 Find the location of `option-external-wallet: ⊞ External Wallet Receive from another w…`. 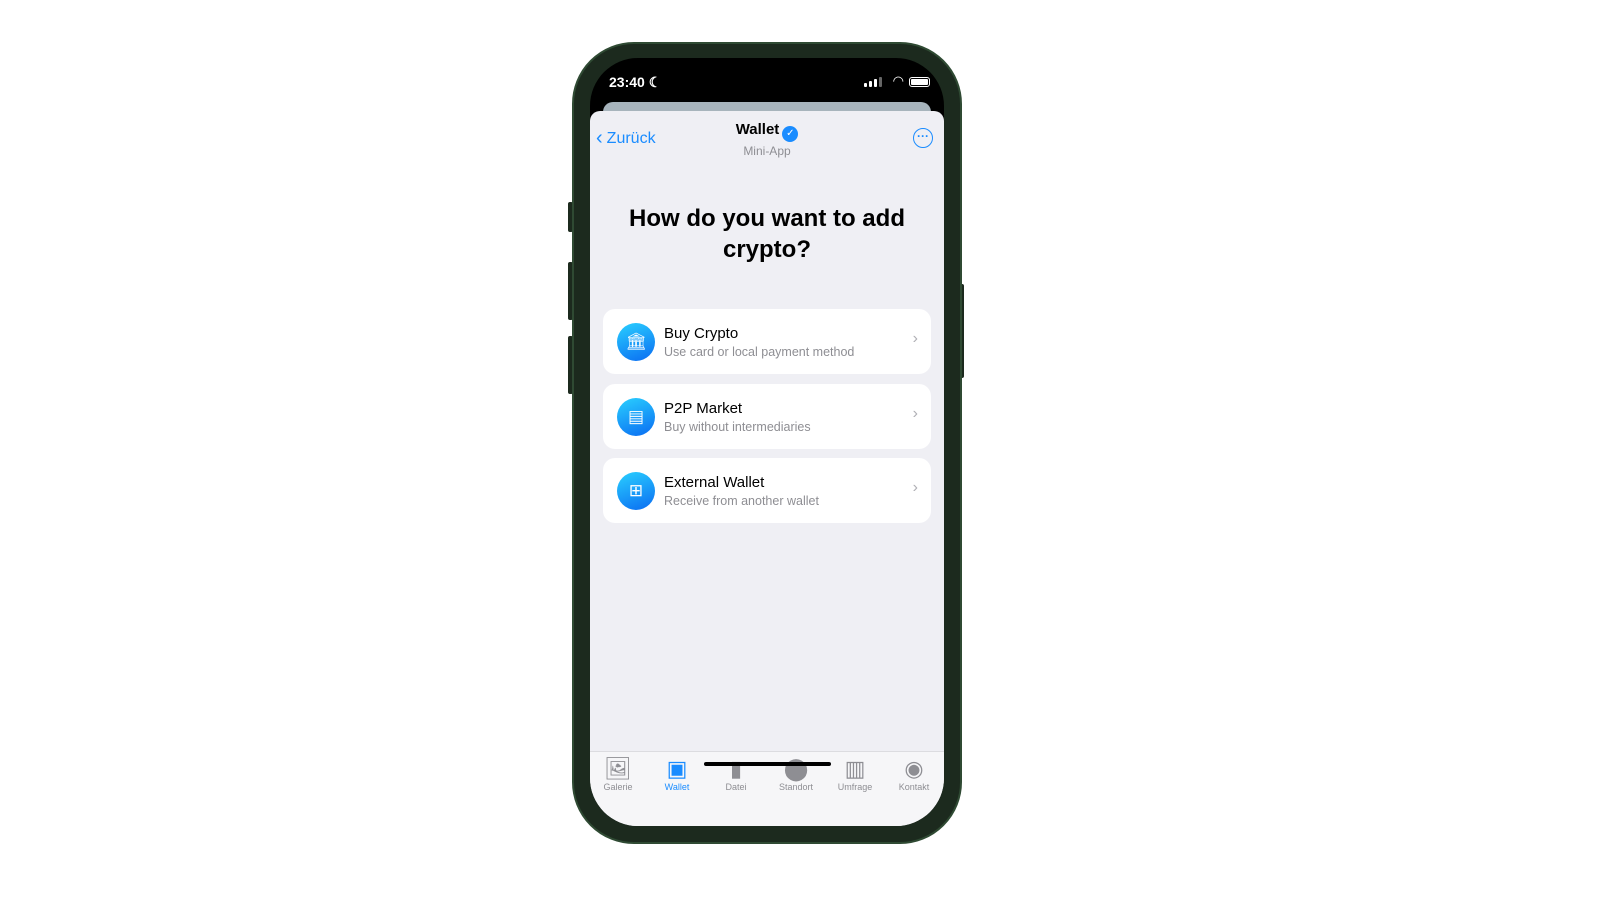

option-external-wallet: ⊞ External Wallet Receive from another w… is located at coordinates (767, 490).